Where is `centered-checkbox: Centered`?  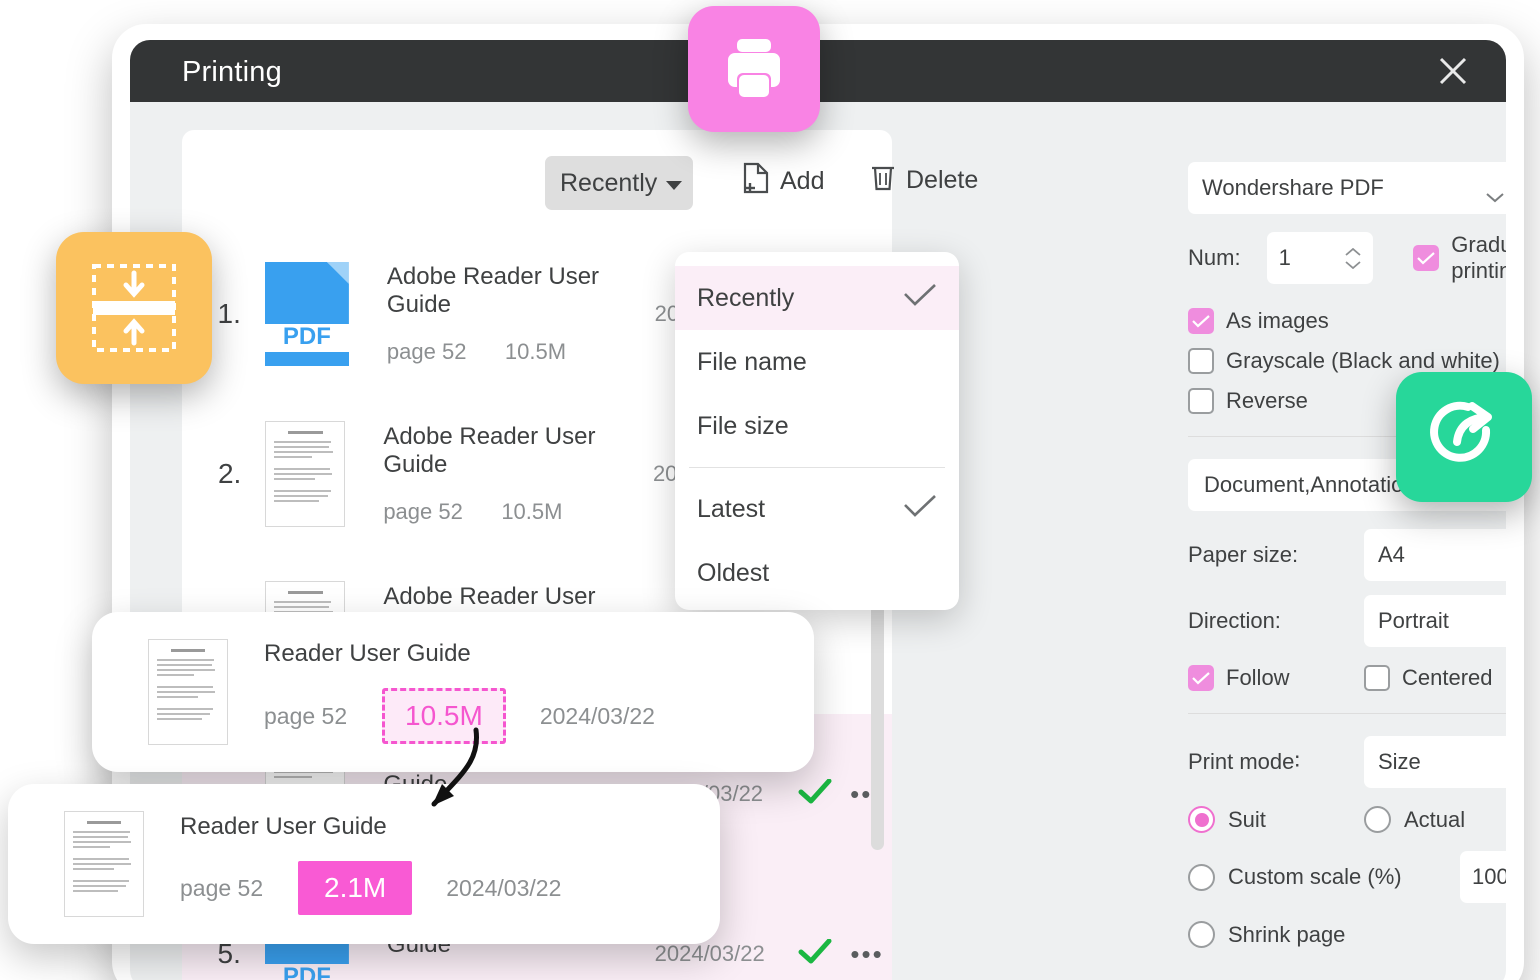 centered-checkbox: Centered is located at coordinates (1428, 678).